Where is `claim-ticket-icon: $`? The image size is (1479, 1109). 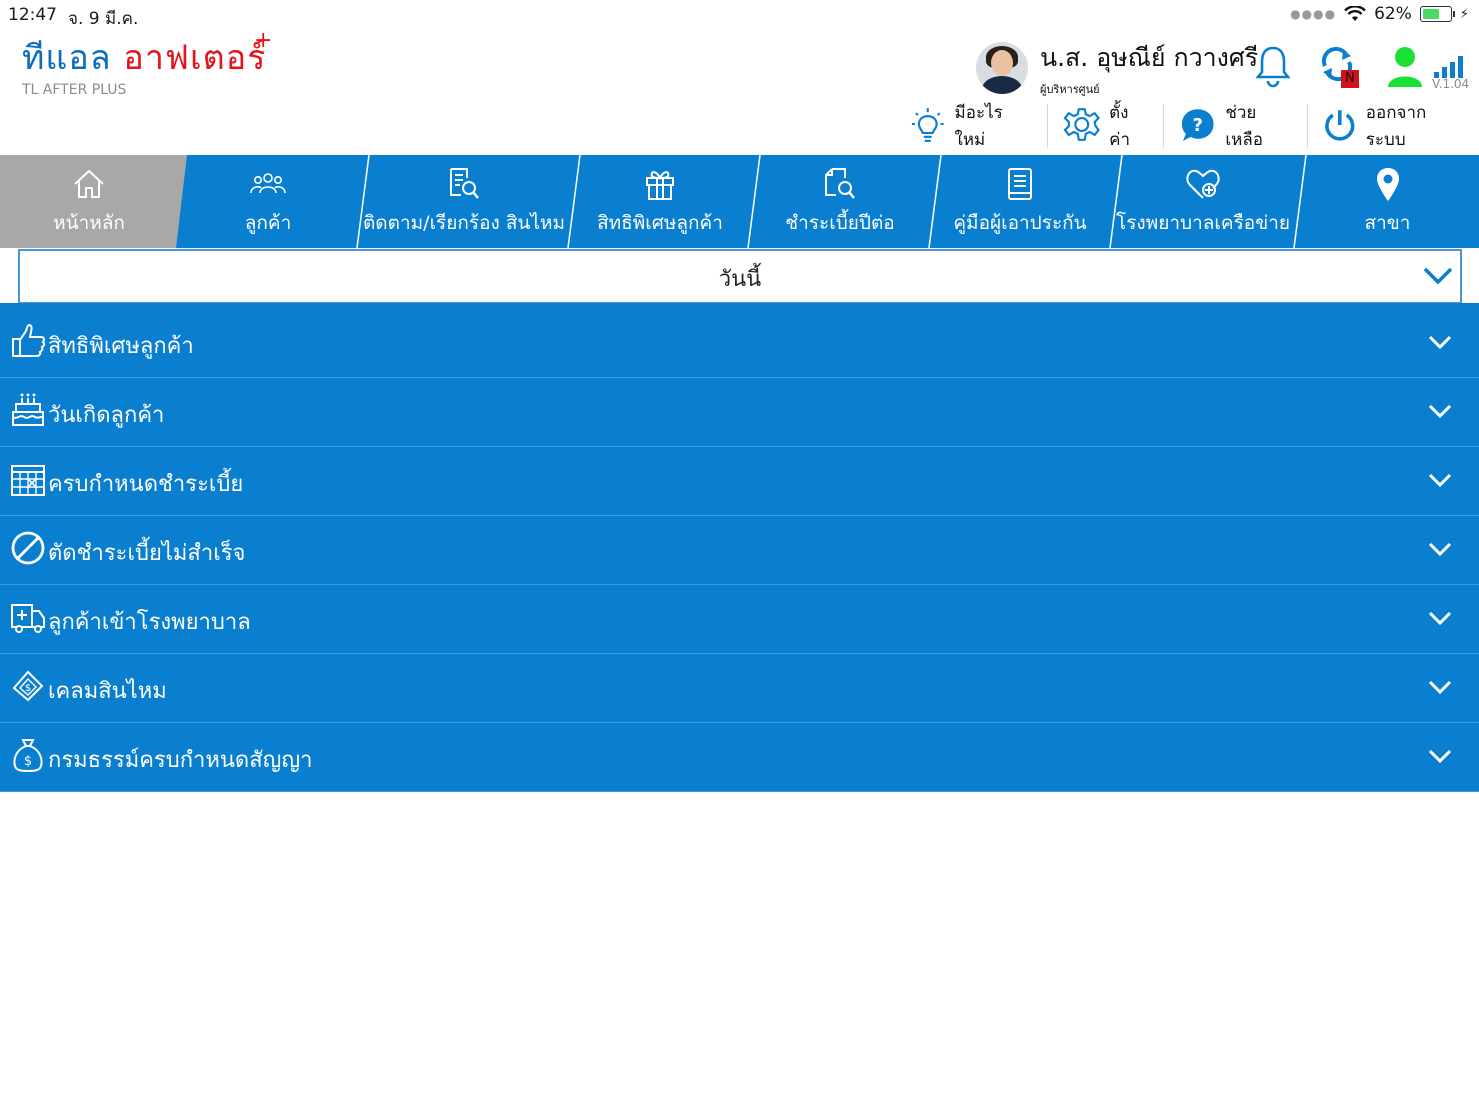 claim-ticket-icon: $ is located at coordinates (28, 686).